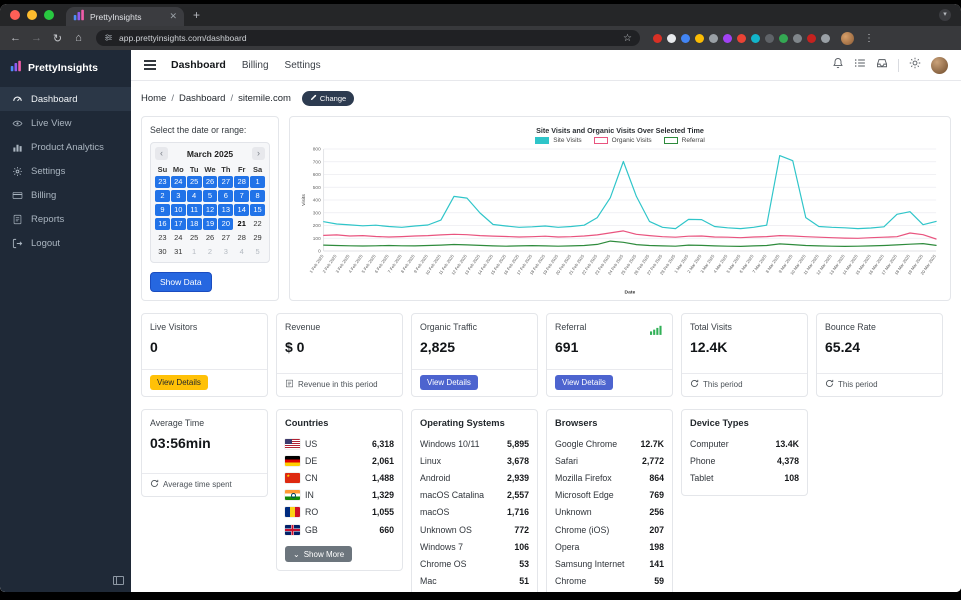 The width and height of the screenshot is (961, 600). Describe the element at coordinates (627, 38) in the screenshot. I see `bookmark-star-icon: ☆` at that location.